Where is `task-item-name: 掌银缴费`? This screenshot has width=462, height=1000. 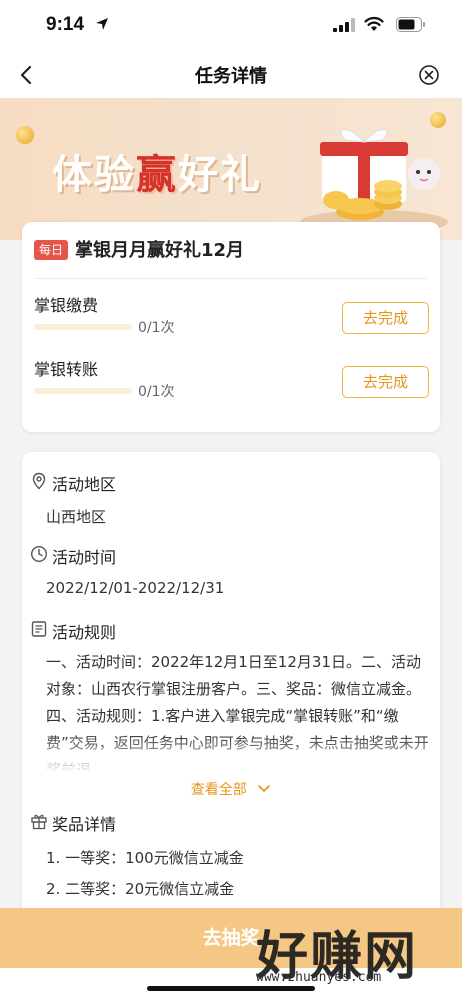 task-item-name: 掌银缴费 is located at coordinates (66, 305).